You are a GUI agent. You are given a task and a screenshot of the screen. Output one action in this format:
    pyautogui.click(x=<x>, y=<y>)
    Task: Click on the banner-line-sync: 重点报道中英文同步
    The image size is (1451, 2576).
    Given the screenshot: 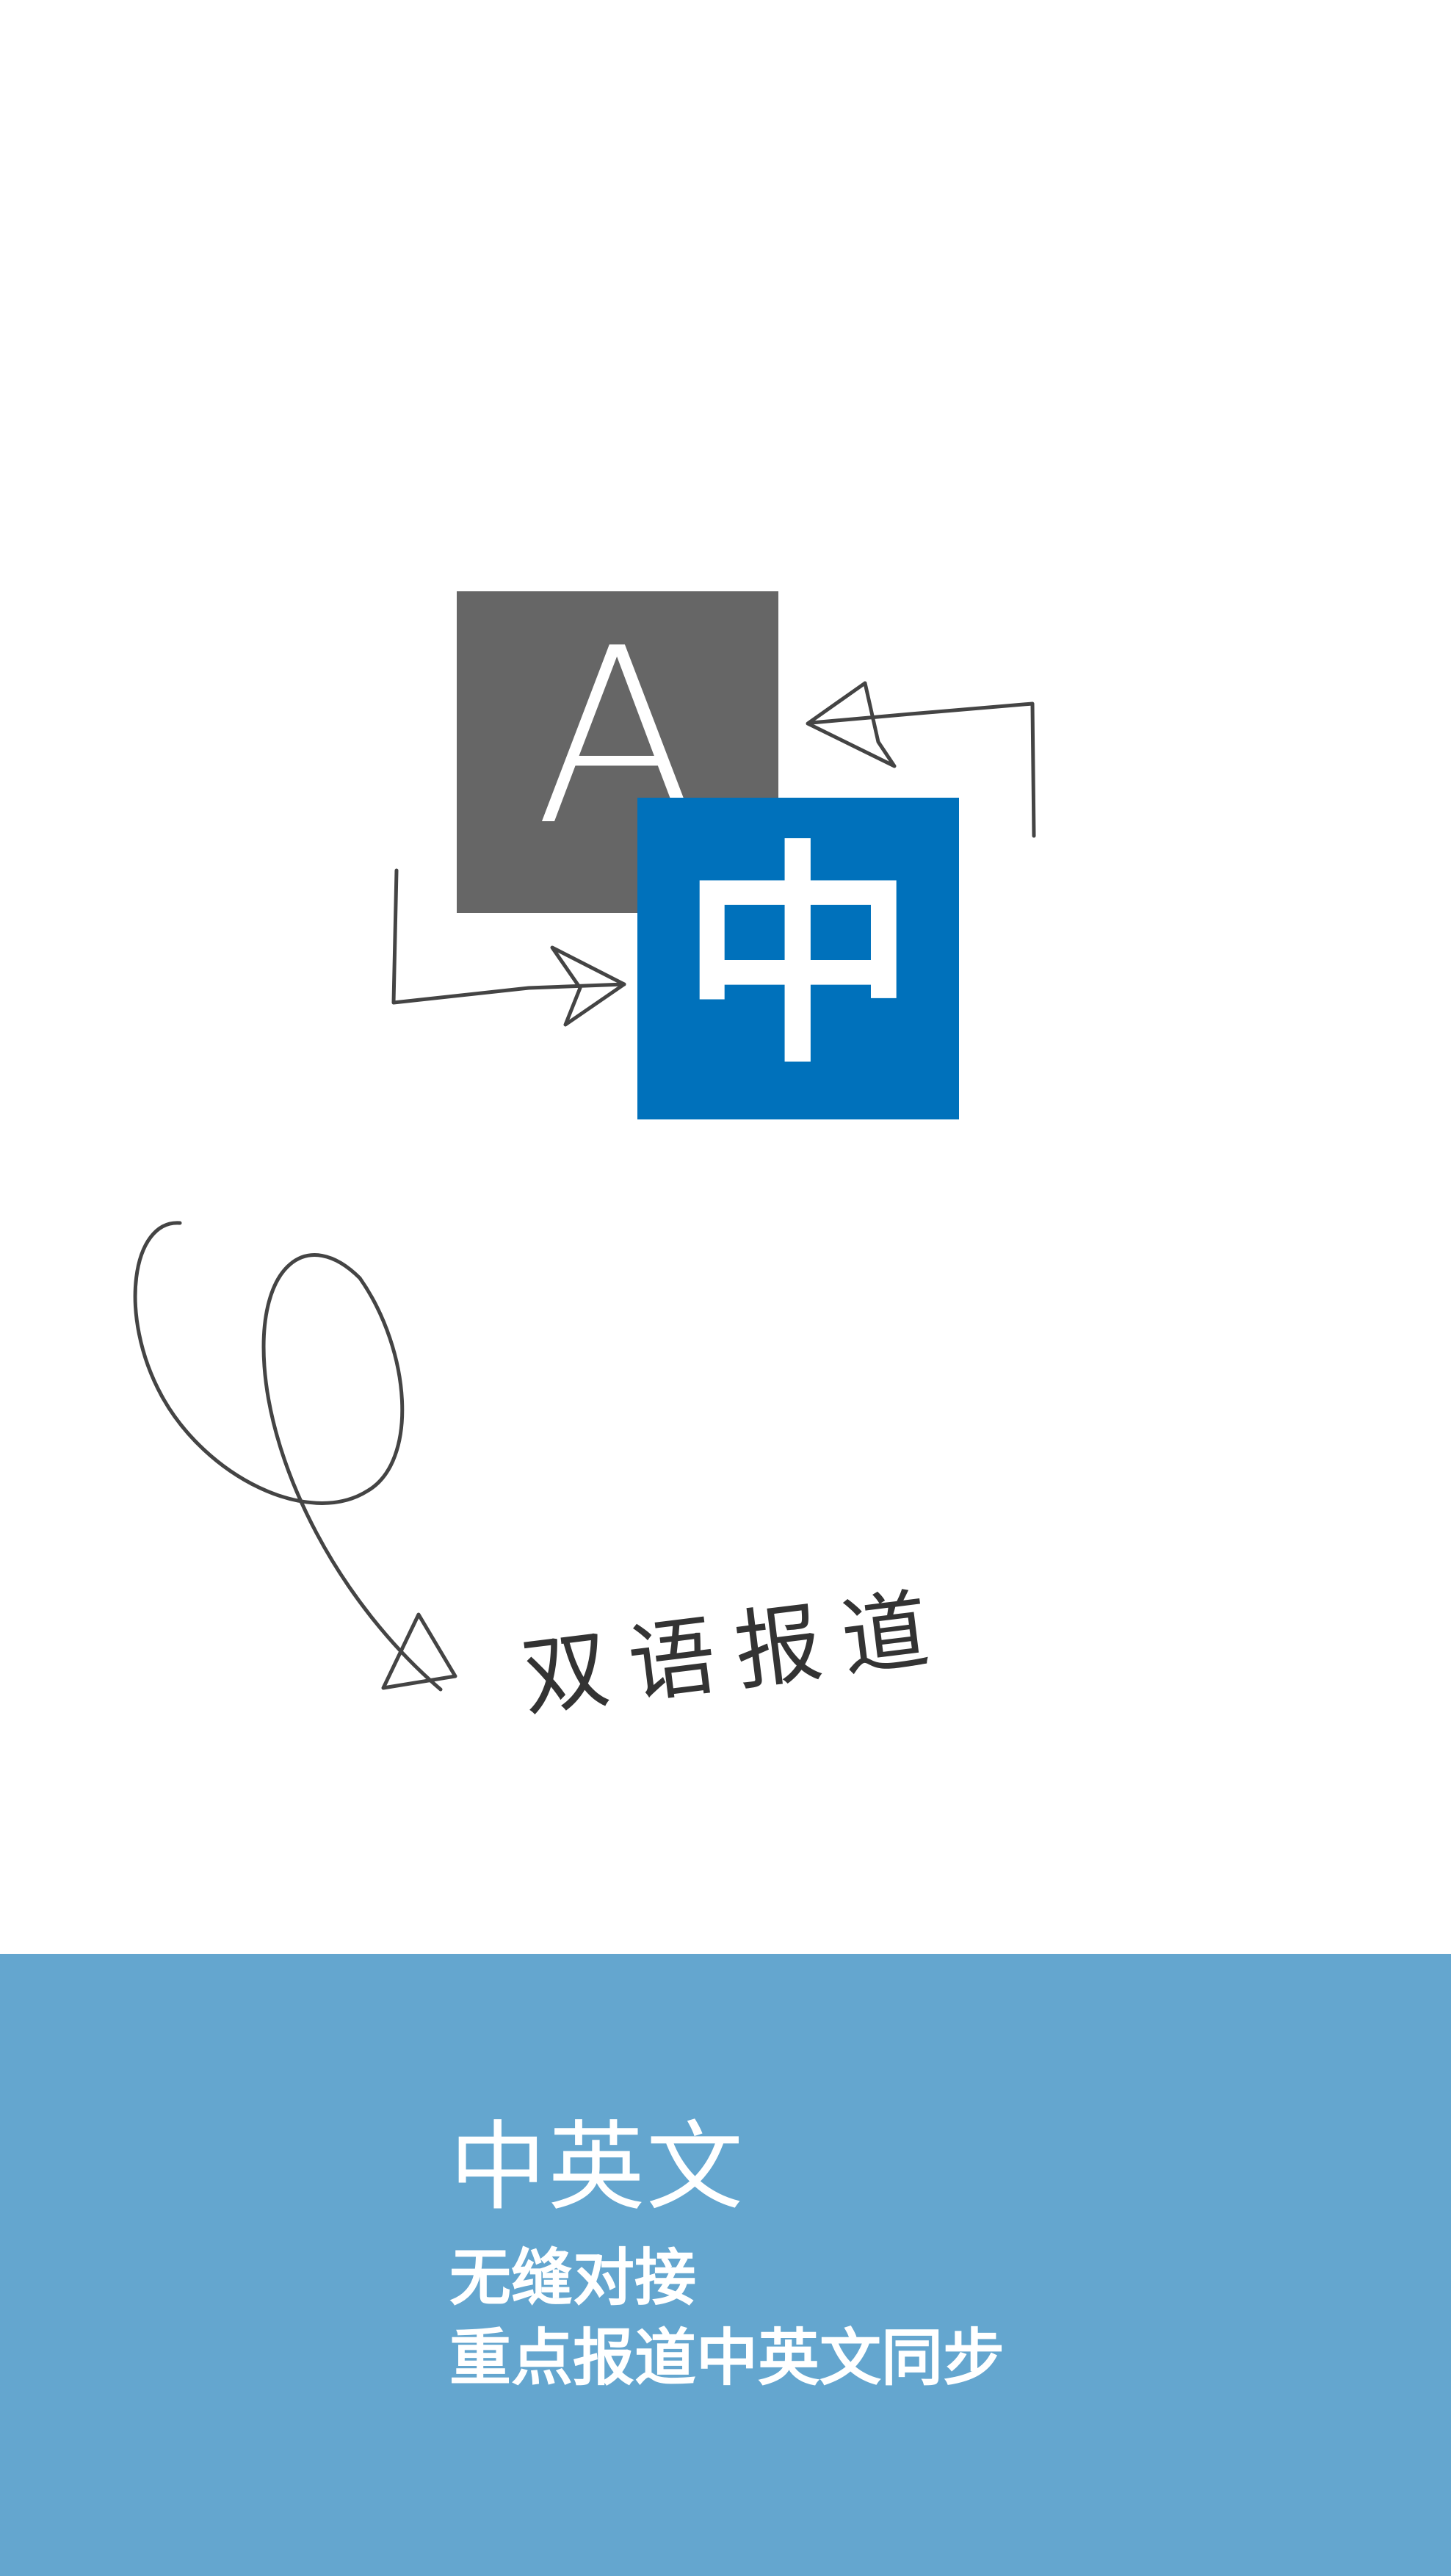 What is the action you would take?
    pyautogui.click(x=727, y=2358)
    